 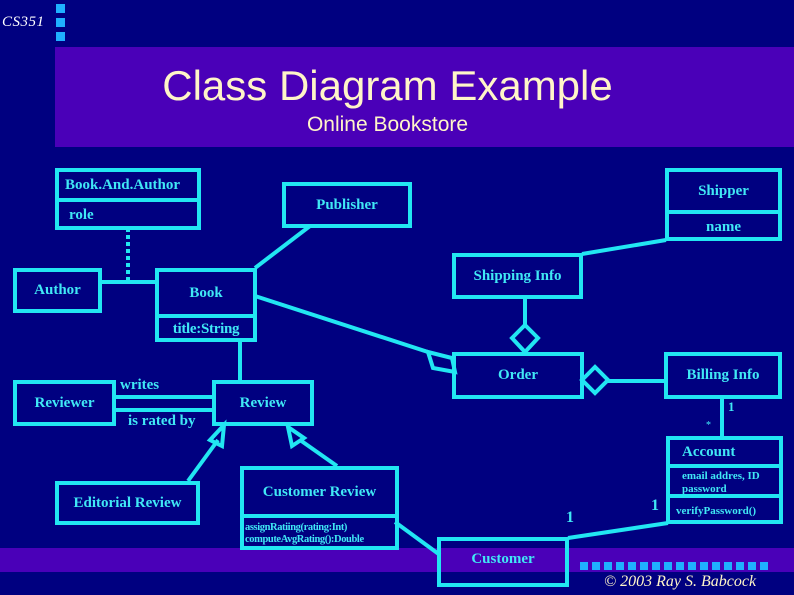 I want to click on class-billing-info: Billing Info, so click(x=723, y=375).